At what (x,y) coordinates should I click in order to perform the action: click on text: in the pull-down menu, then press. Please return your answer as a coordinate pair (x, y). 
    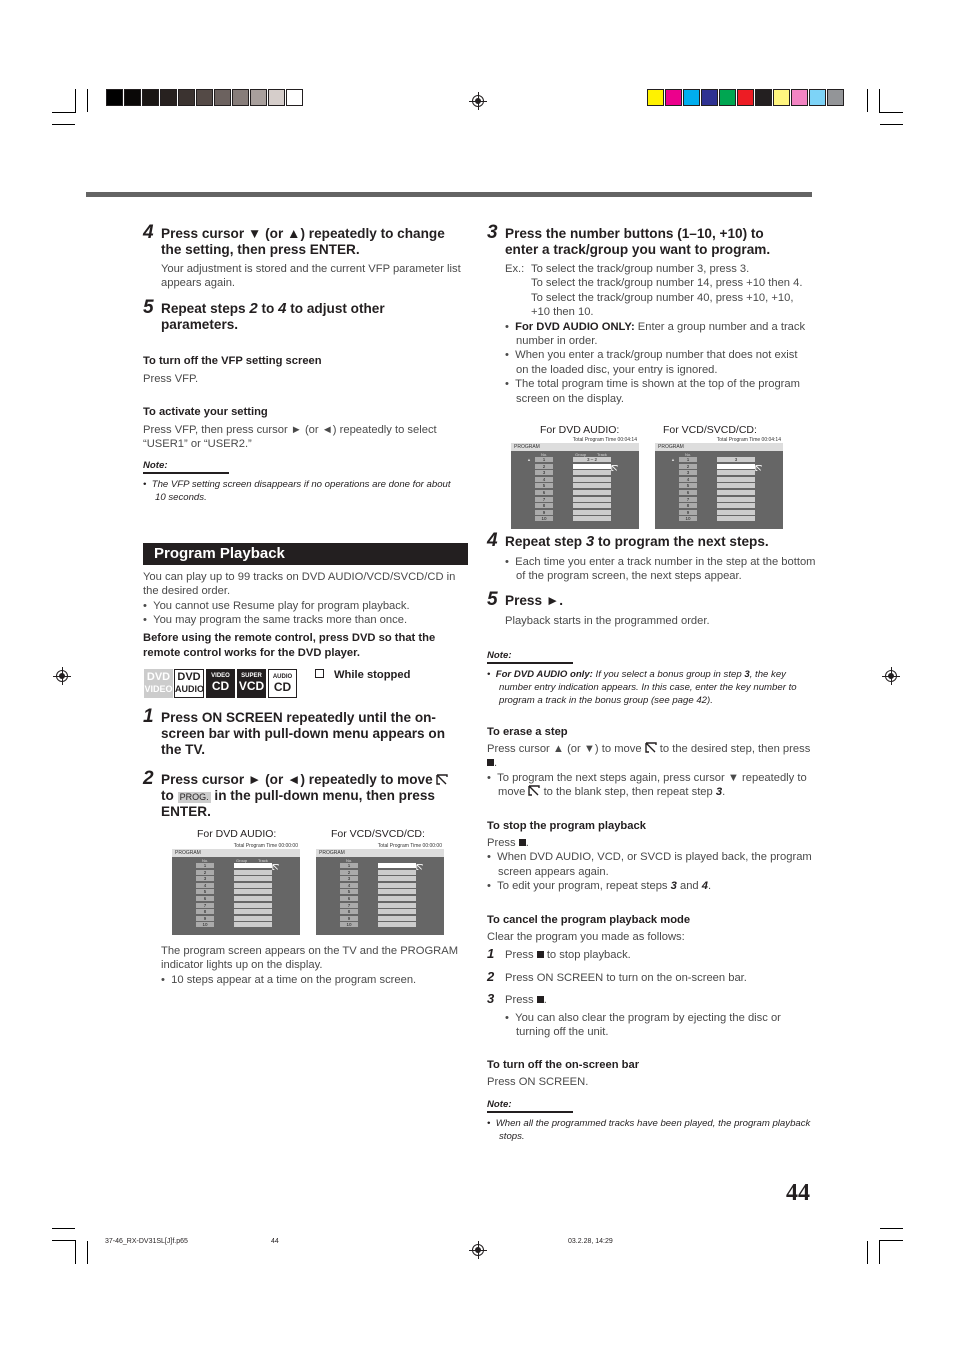
    Looking at the image, I should click on (324, 795).